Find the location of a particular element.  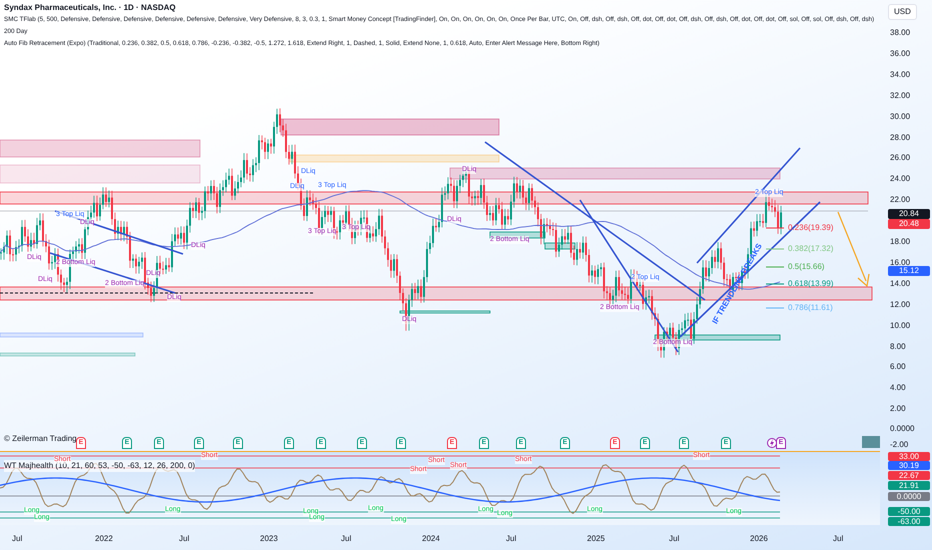

price-tick: 36.00 is located at coordinates (900, 54).